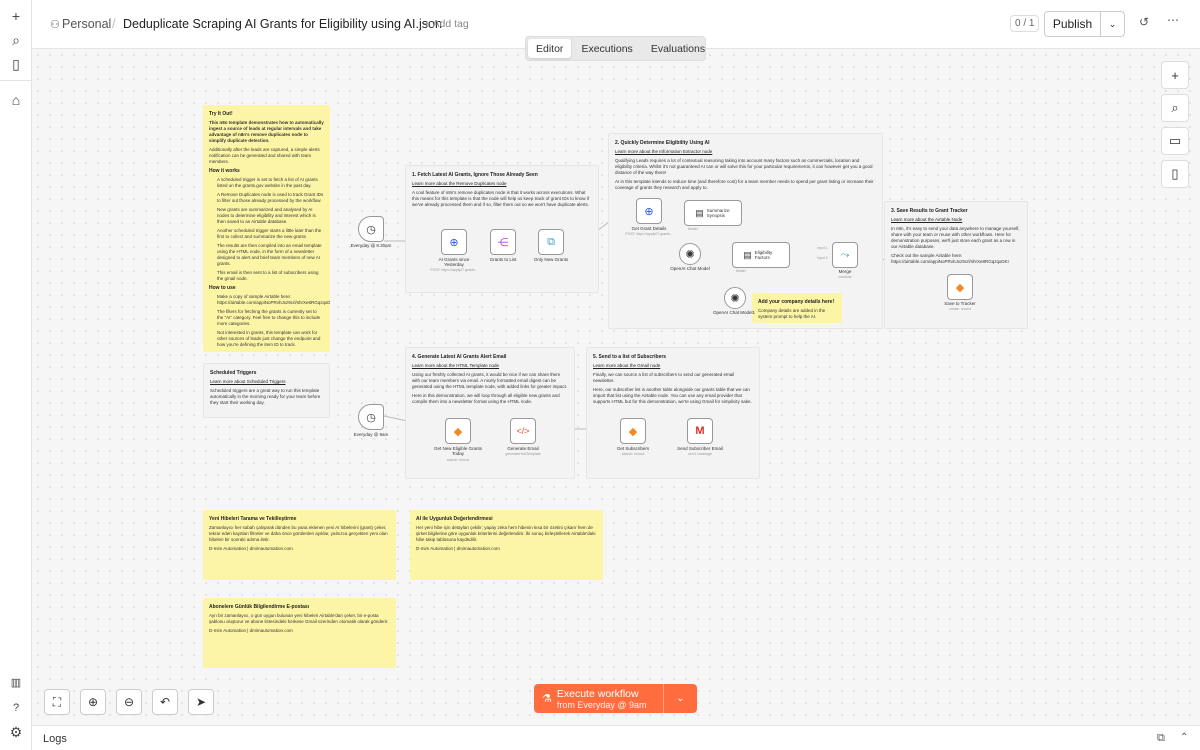 The image size is (1200, 750). I want to click on tidy-up-button: ➤, so click(201, 702).